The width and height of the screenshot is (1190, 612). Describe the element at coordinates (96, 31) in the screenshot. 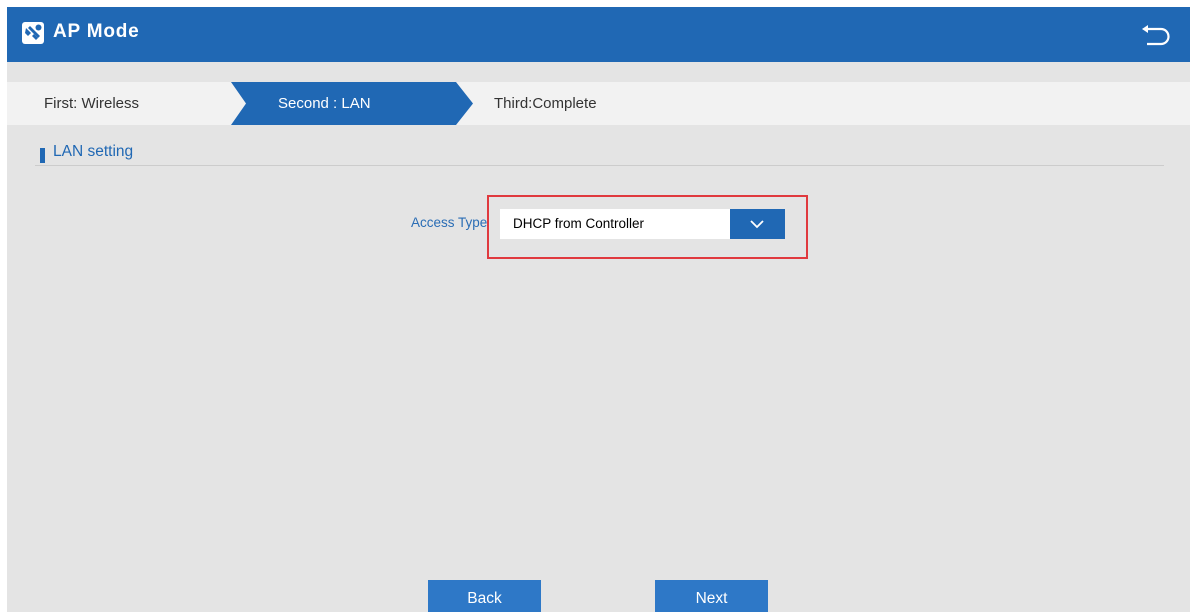

I see `app-title: AP Mode` at that location.